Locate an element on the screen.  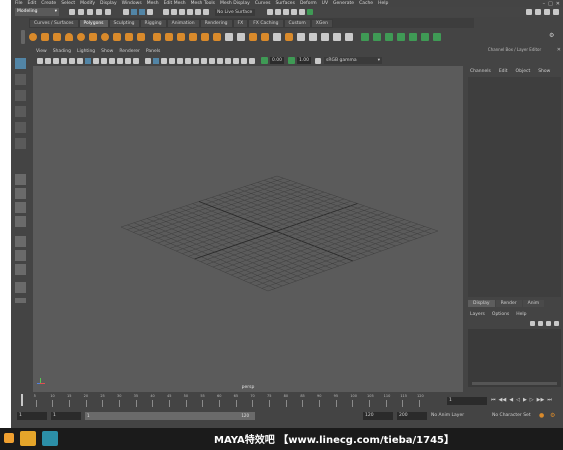
snap-point-icon is located at coordinates (182, 12).